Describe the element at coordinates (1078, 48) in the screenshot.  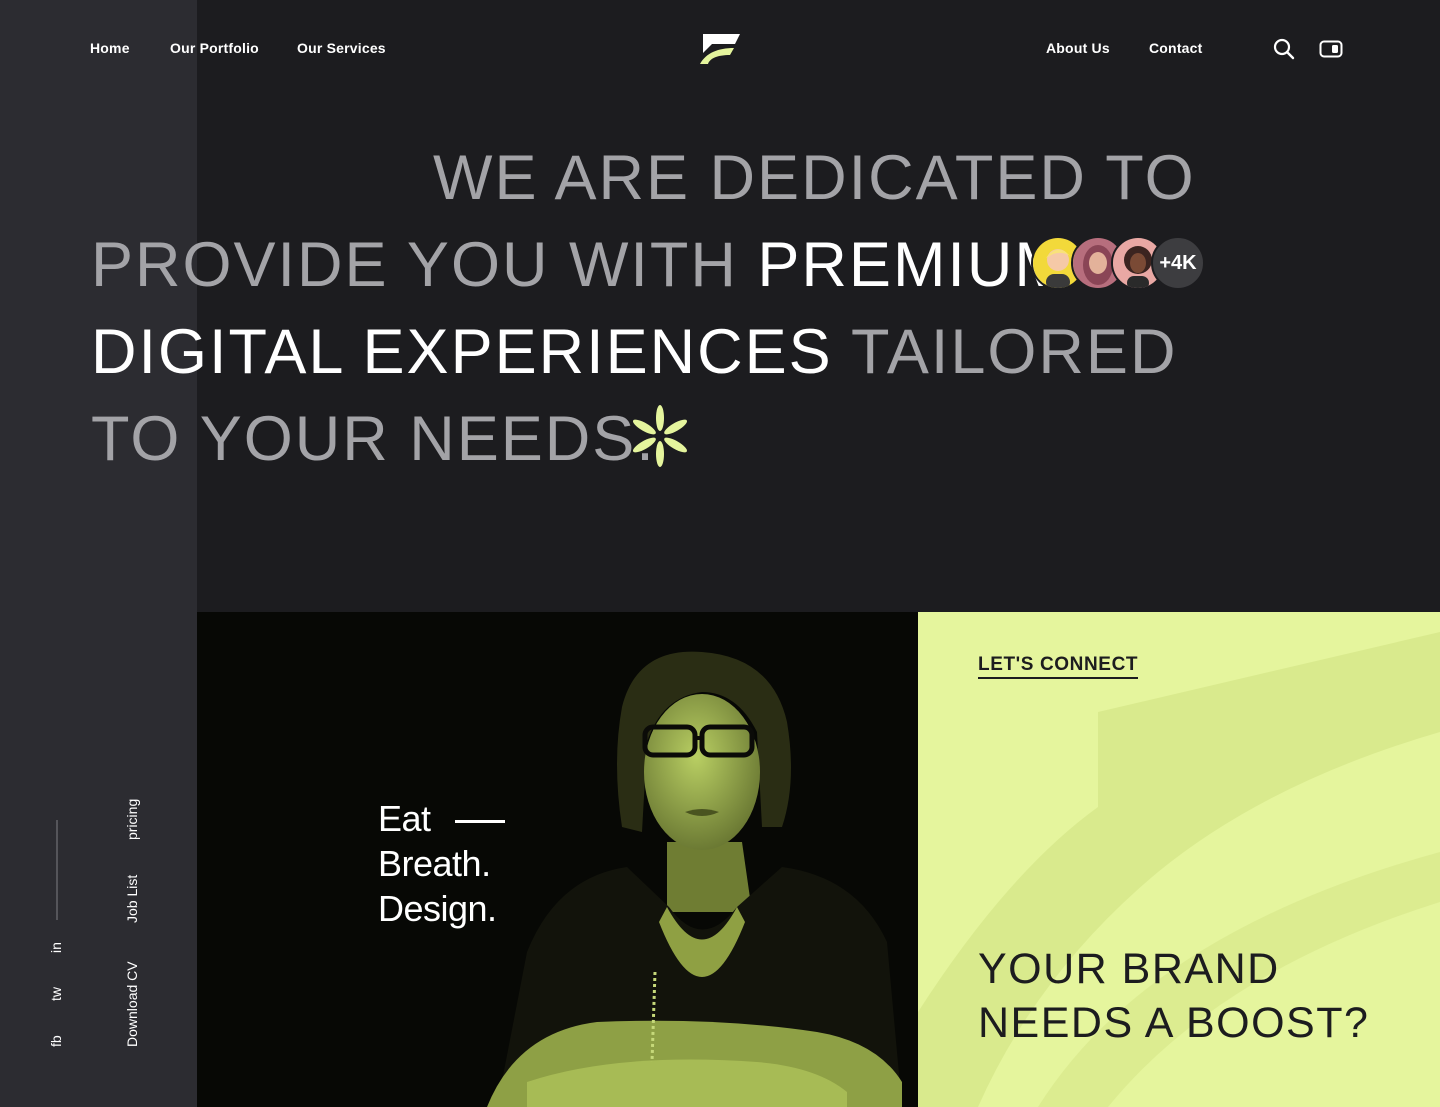
I see `nav-about: About Us` at that location.